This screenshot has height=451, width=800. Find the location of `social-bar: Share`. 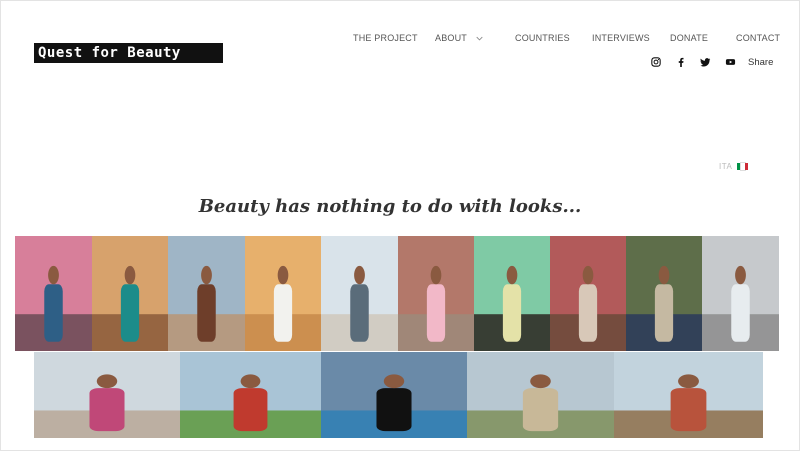

social-bar: Share is located at coordinates (711, 62).